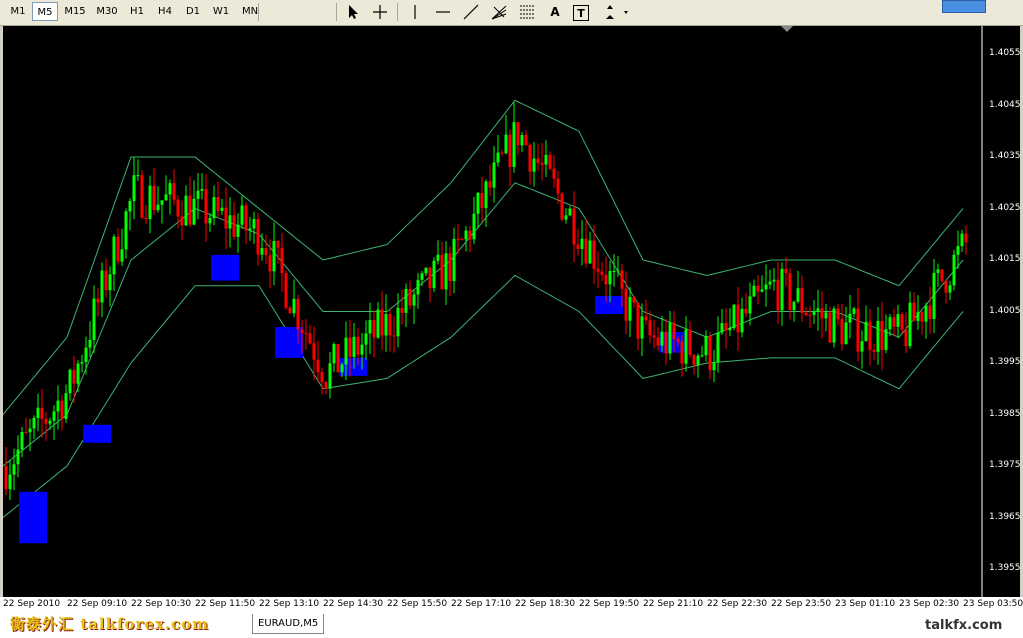 This screenshot has height=638, width=1023. Describe the element at coordinates (527, 12) in the screenshot. I see `fibonacci-retracement-icon` at that location.